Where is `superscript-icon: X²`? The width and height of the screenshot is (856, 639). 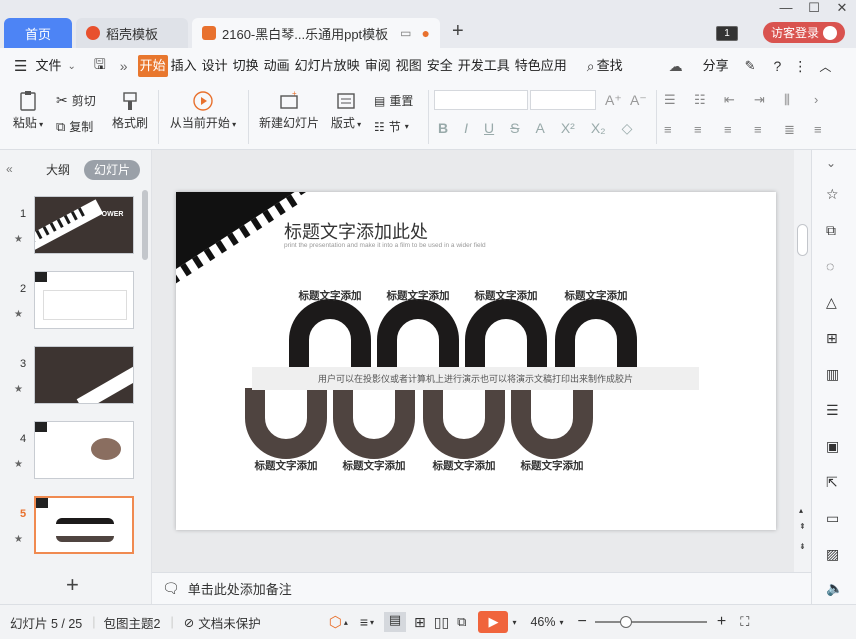 superscript-icon: X² is located at coordinates (568, 128).